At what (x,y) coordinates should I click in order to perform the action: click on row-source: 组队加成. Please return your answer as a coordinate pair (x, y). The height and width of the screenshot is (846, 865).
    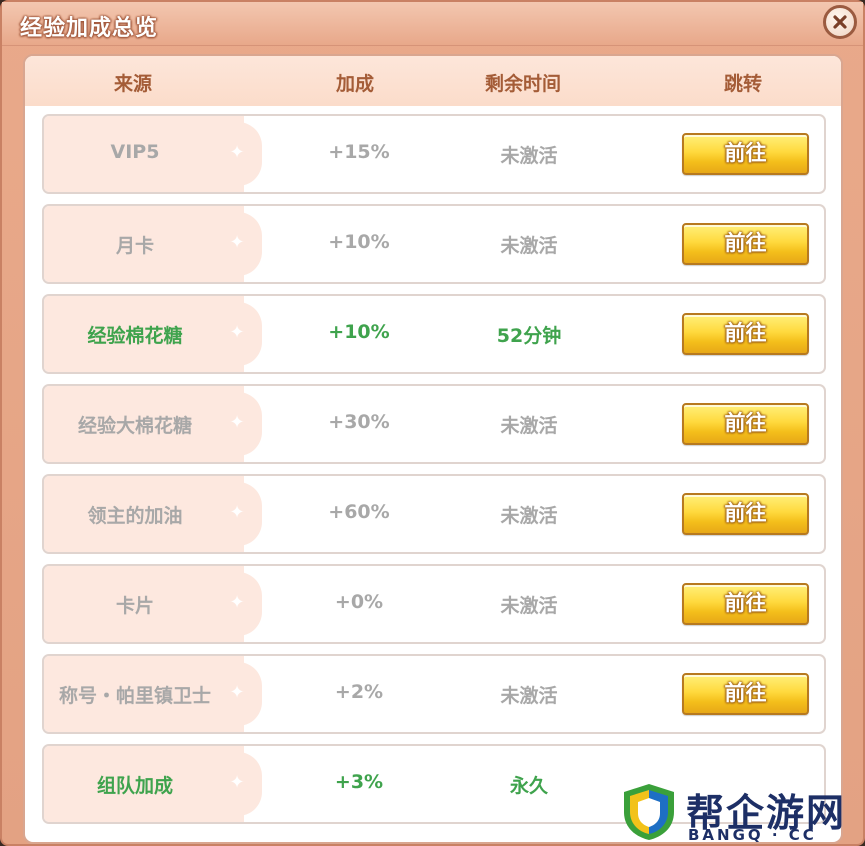
    Looking at the image, I should click on (134, 786).